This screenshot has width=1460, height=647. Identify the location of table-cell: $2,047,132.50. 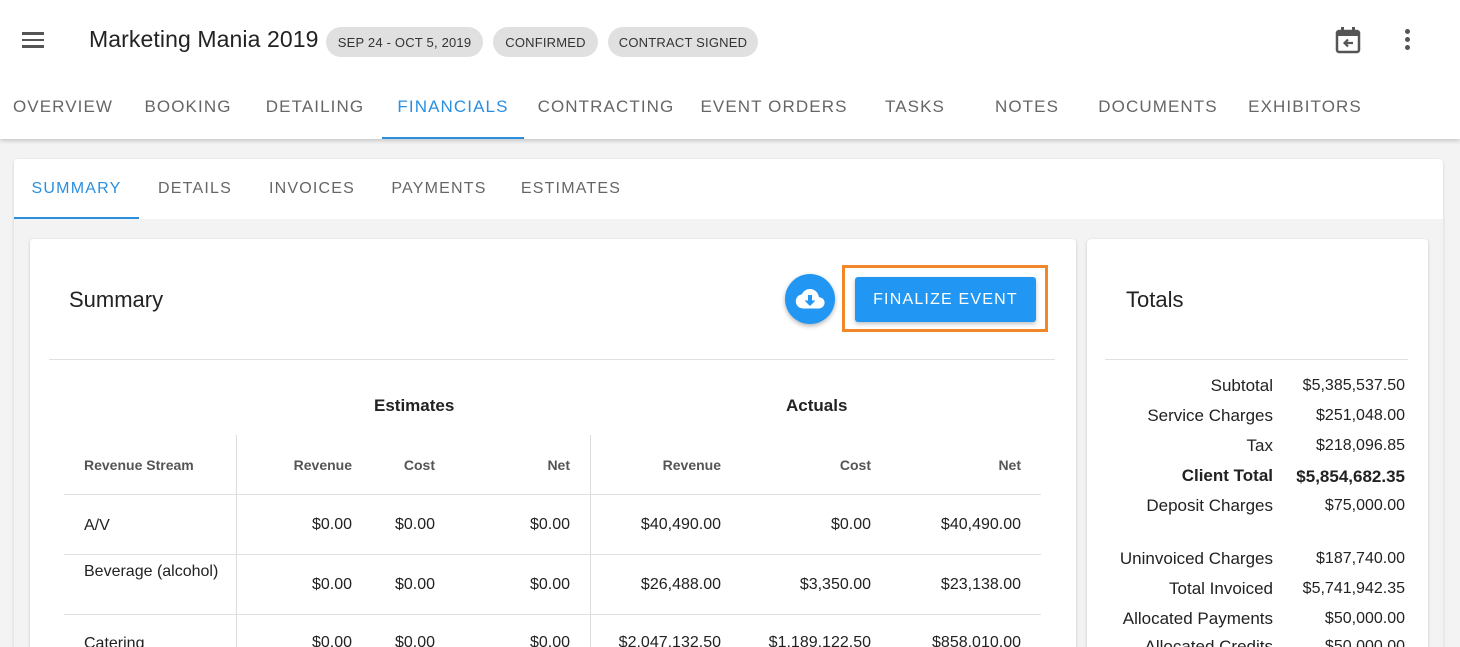
(669, 640).